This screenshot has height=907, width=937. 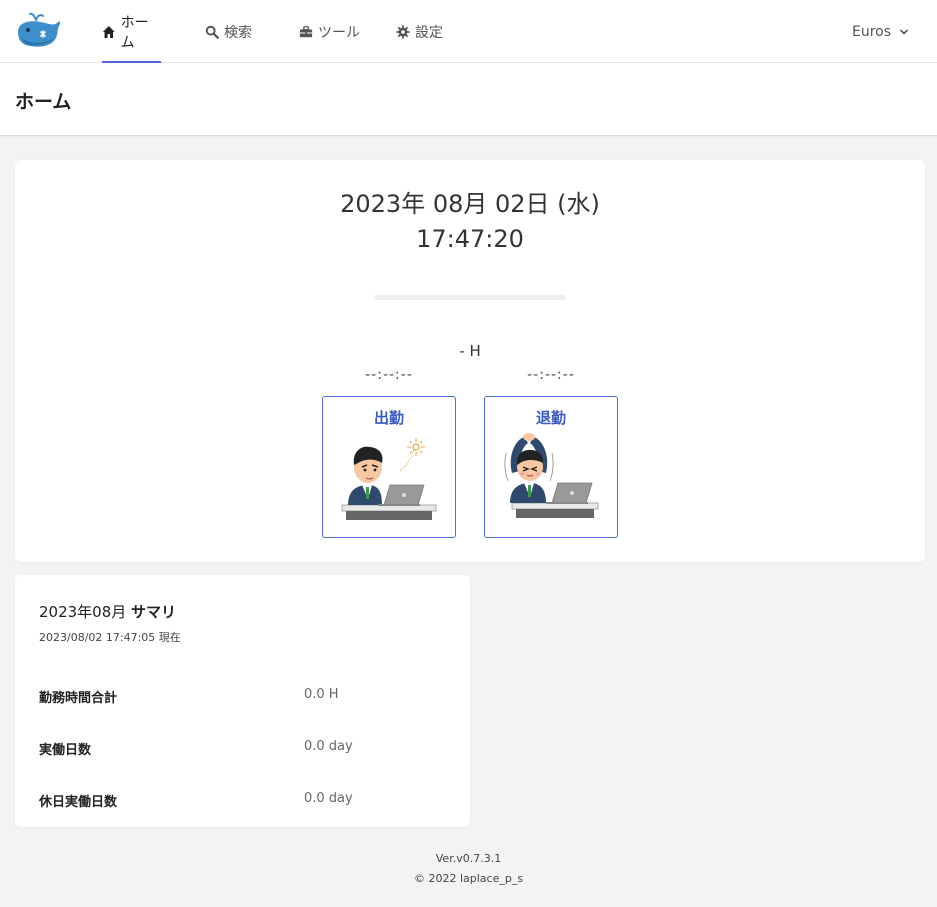 What do you see at coordinates (65, 750) in the screenshot?
I see `summary-key: 実働日数` at bounding box center [65, 750].